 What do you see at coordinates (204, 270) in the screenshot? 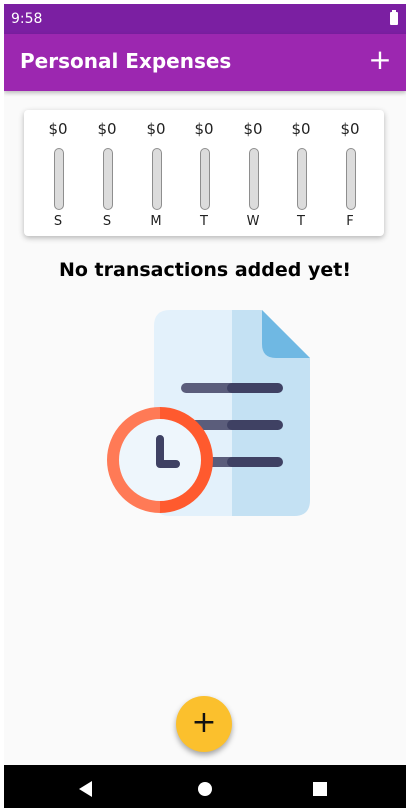
I see `empty-state-message: No transactions added yet!` at bounding box center [204, 270].